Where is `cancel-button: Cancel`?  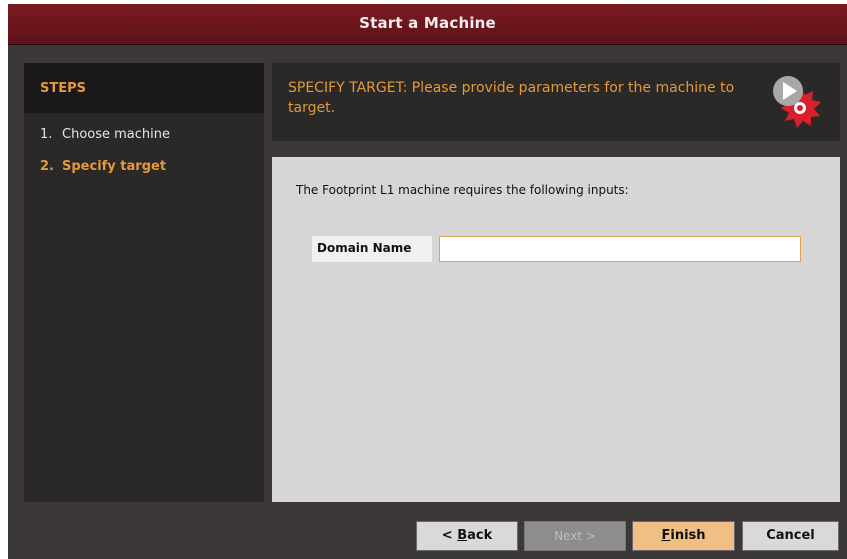 cancel-button: Cancel is located at coordinates (790, 536).